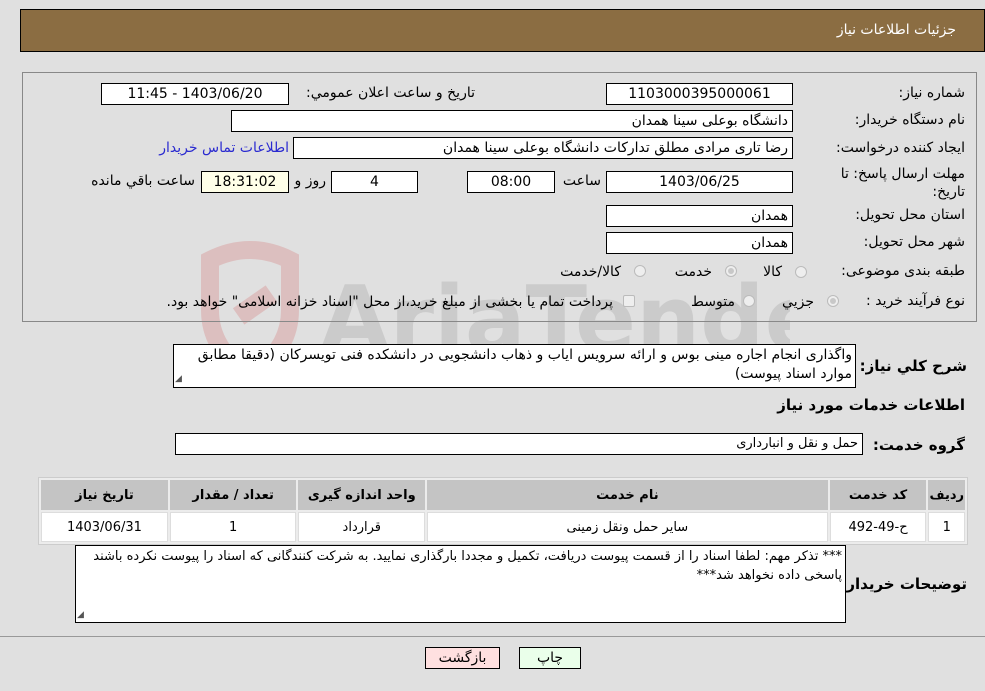 The height and width of the screenshot is (691, 985). Describe the element at coordinates (871, 405) in the screenshot. I see `services-section-title: اطلاعات خدمات مورد نياز` at that location.